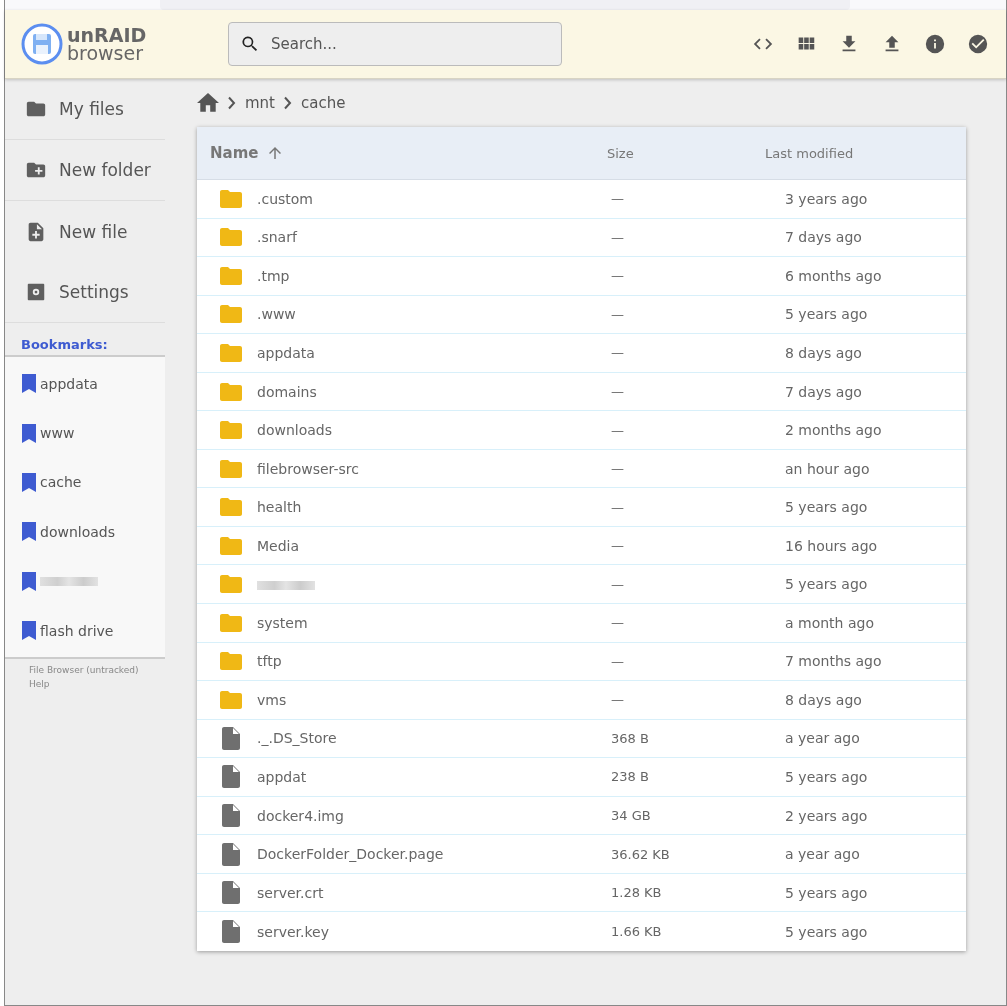 The width and height of the screenshot is (1007, 1006). Describe the element at coordinates (581, 315) in the screenshot. I see `file-row: .www — 5 years ago` at that location.